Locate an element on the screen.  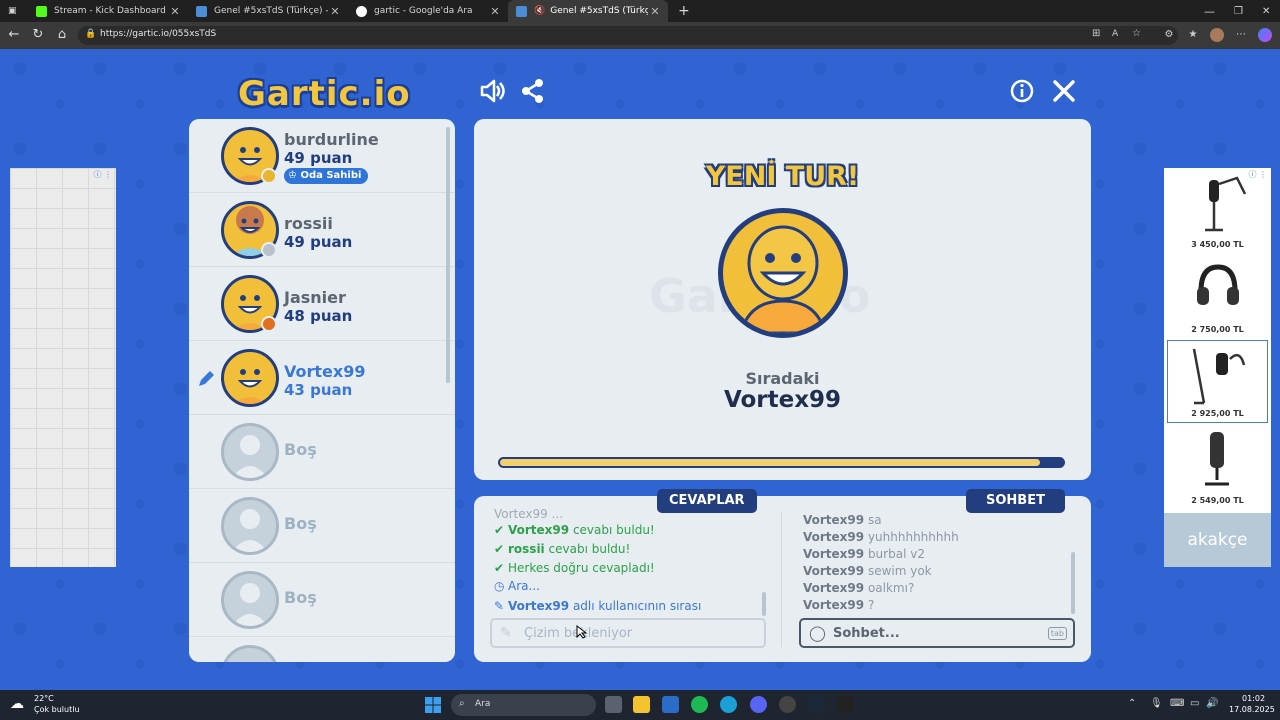
close-icon is located at coordinates (1064, 91).